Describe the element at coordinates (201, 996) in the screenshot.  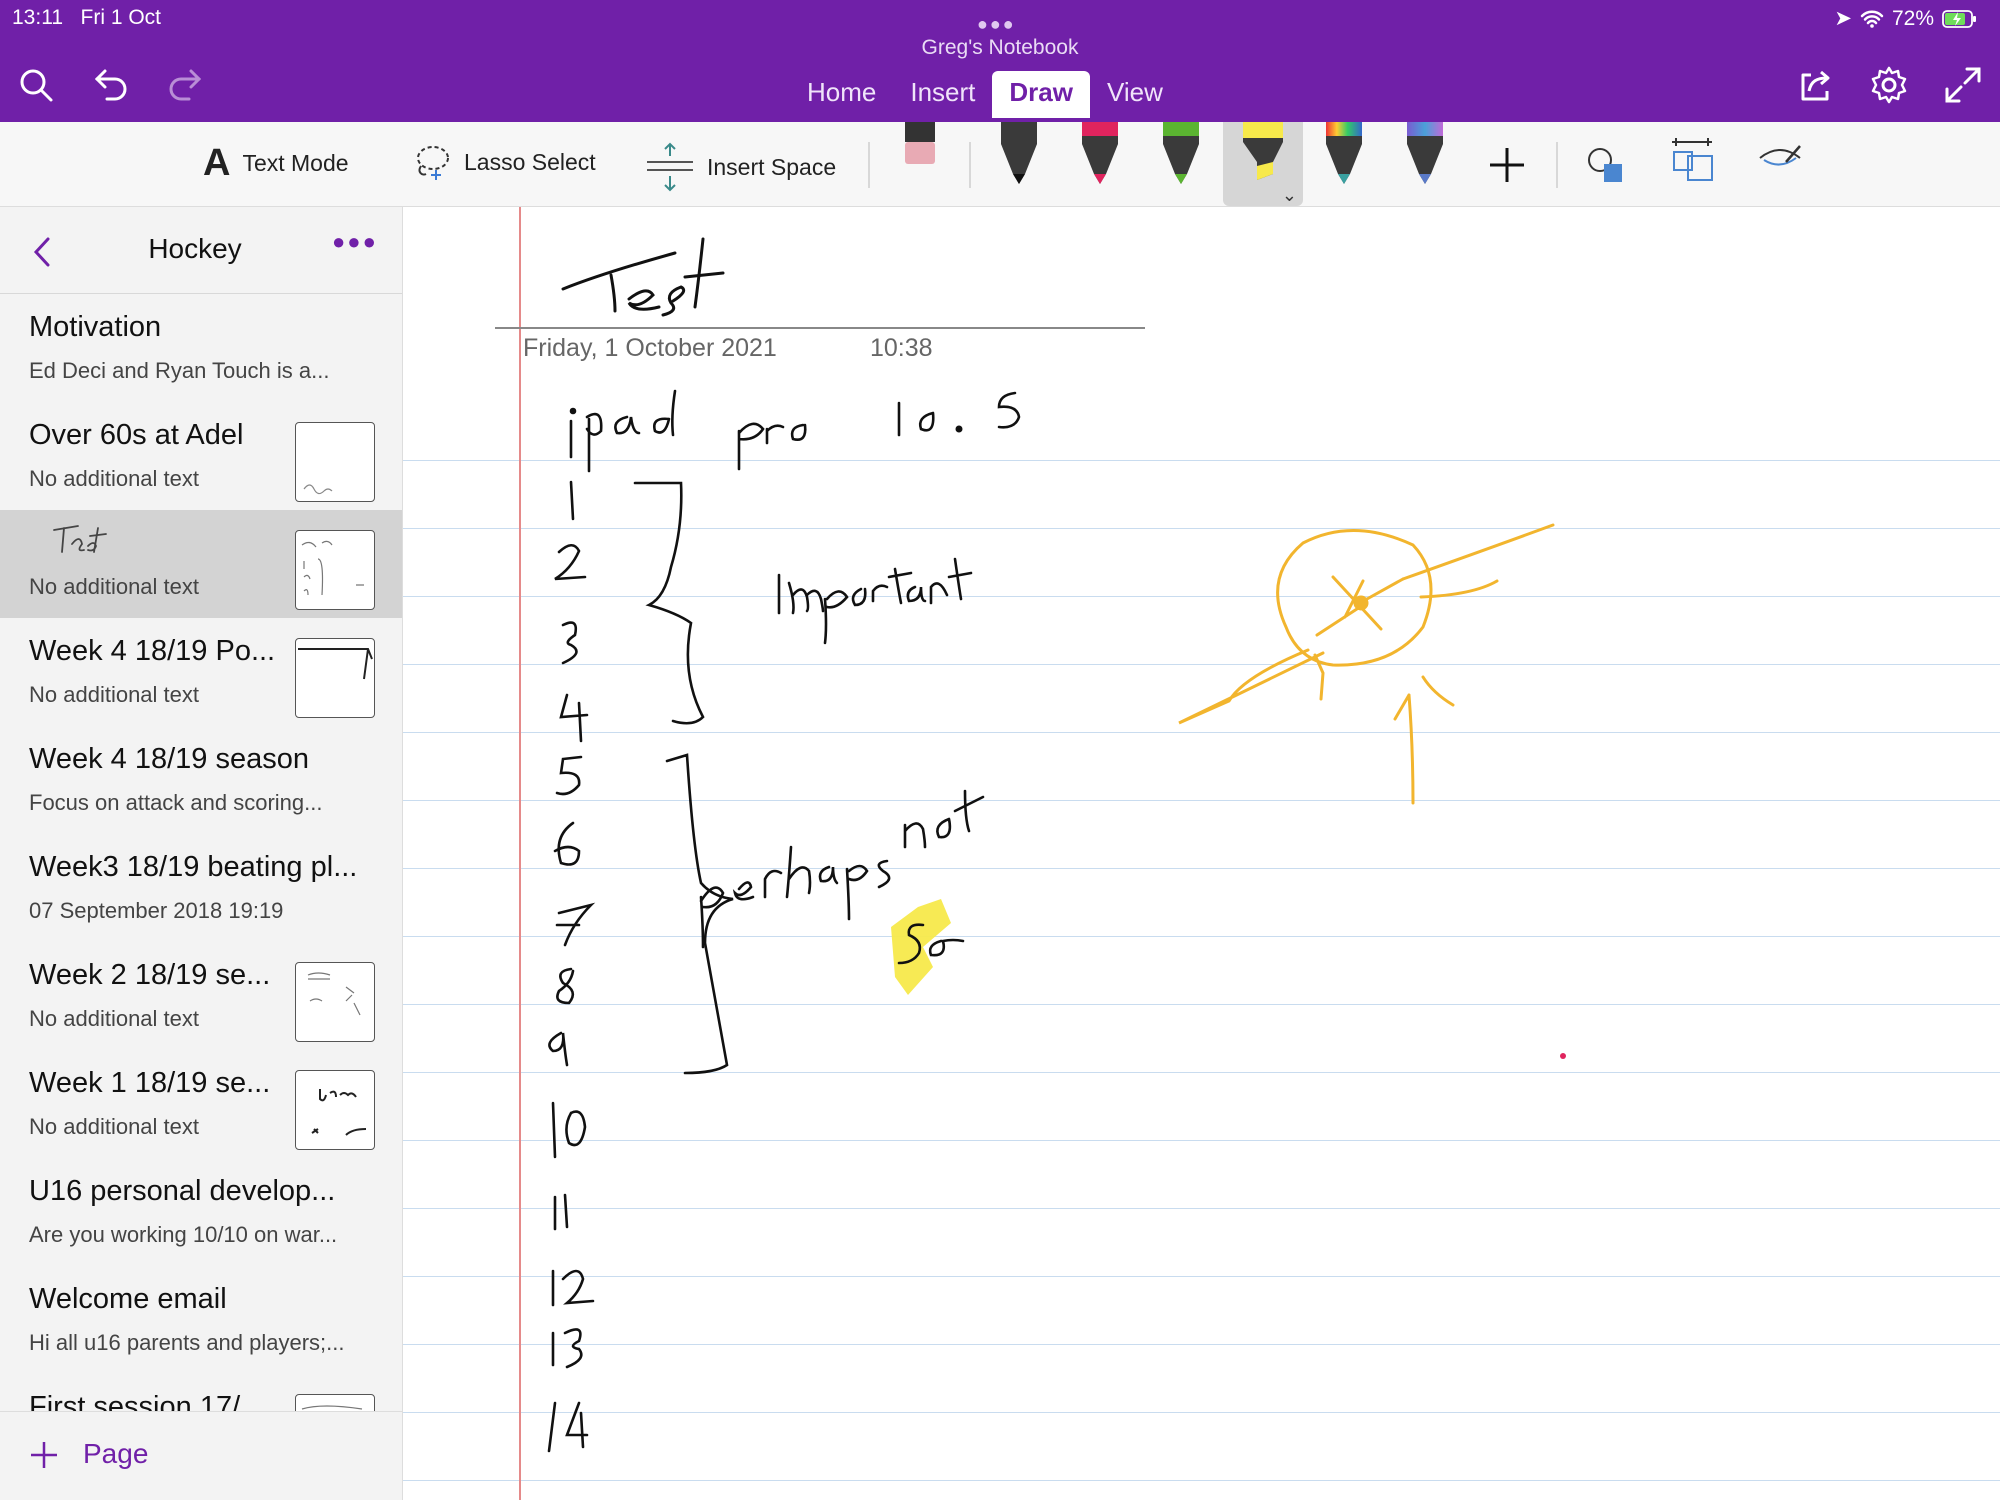
I see `page-item-week2: Week 2 18/19 se... No additional text` at that location.